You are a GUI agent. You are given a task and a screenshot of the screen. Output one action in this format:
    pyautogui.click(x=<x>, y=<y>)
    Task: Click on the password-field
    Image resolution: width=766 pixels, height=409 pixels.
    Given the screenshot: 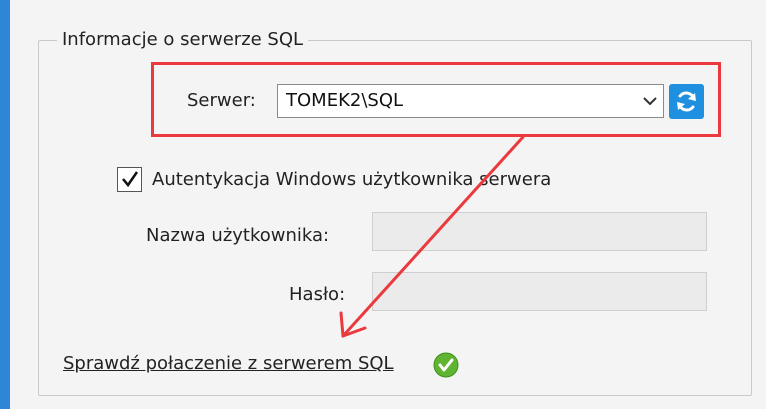 What is the action you would take?
    pyautogui.click(x=539, y=291)
    